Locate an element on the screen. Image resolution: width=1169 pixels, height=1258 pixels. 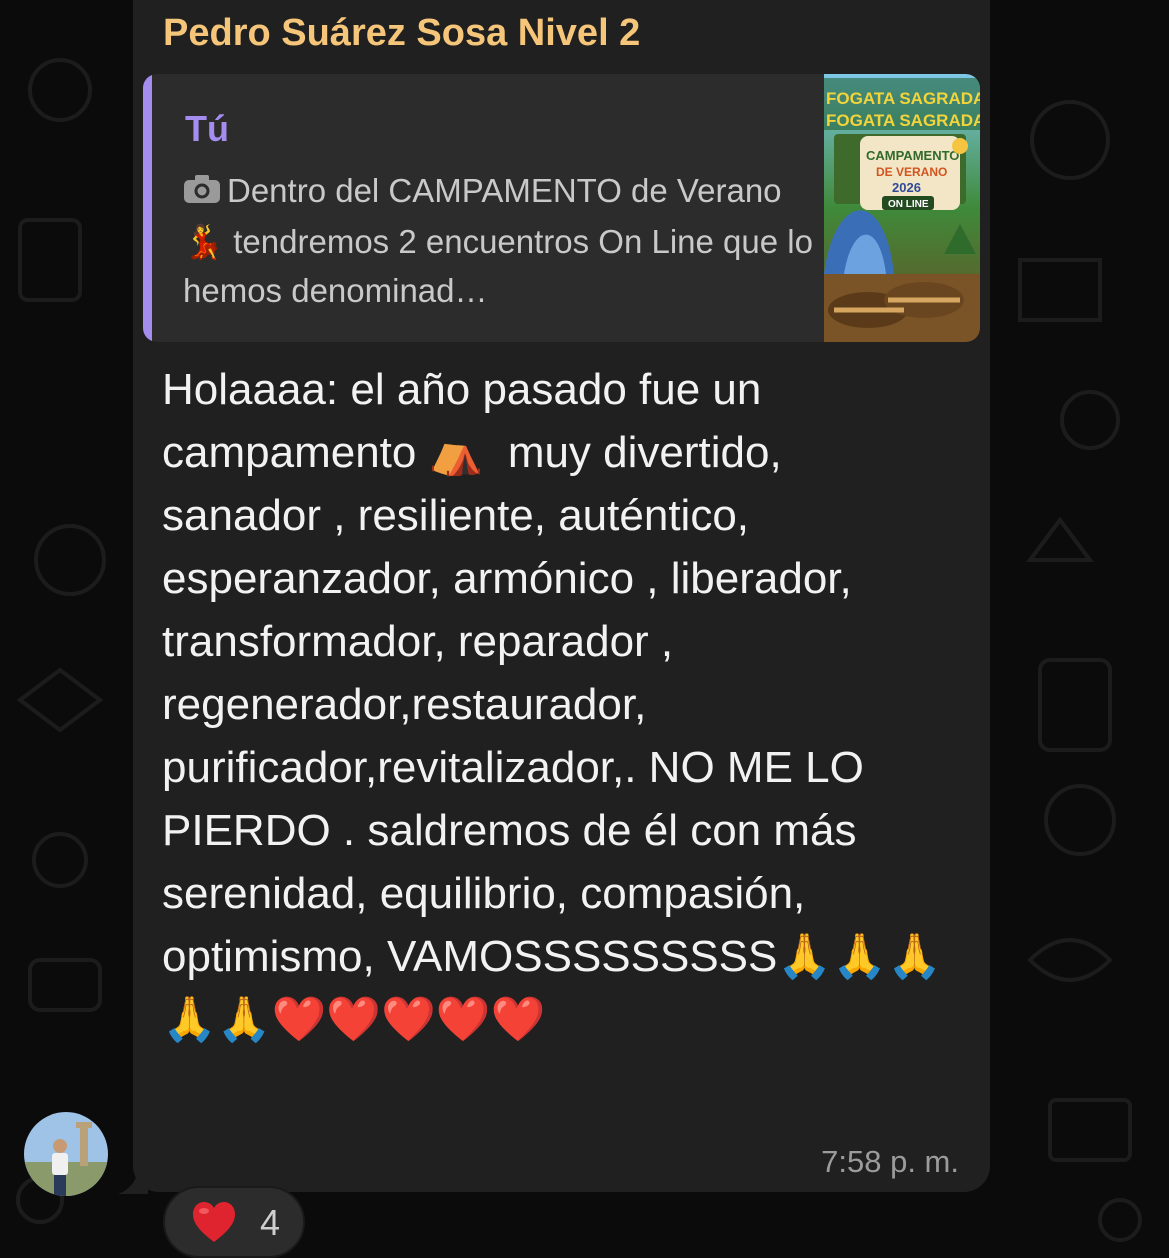
thumb-campamento: CAMPAMENTO is located at coordinates (912, 155).